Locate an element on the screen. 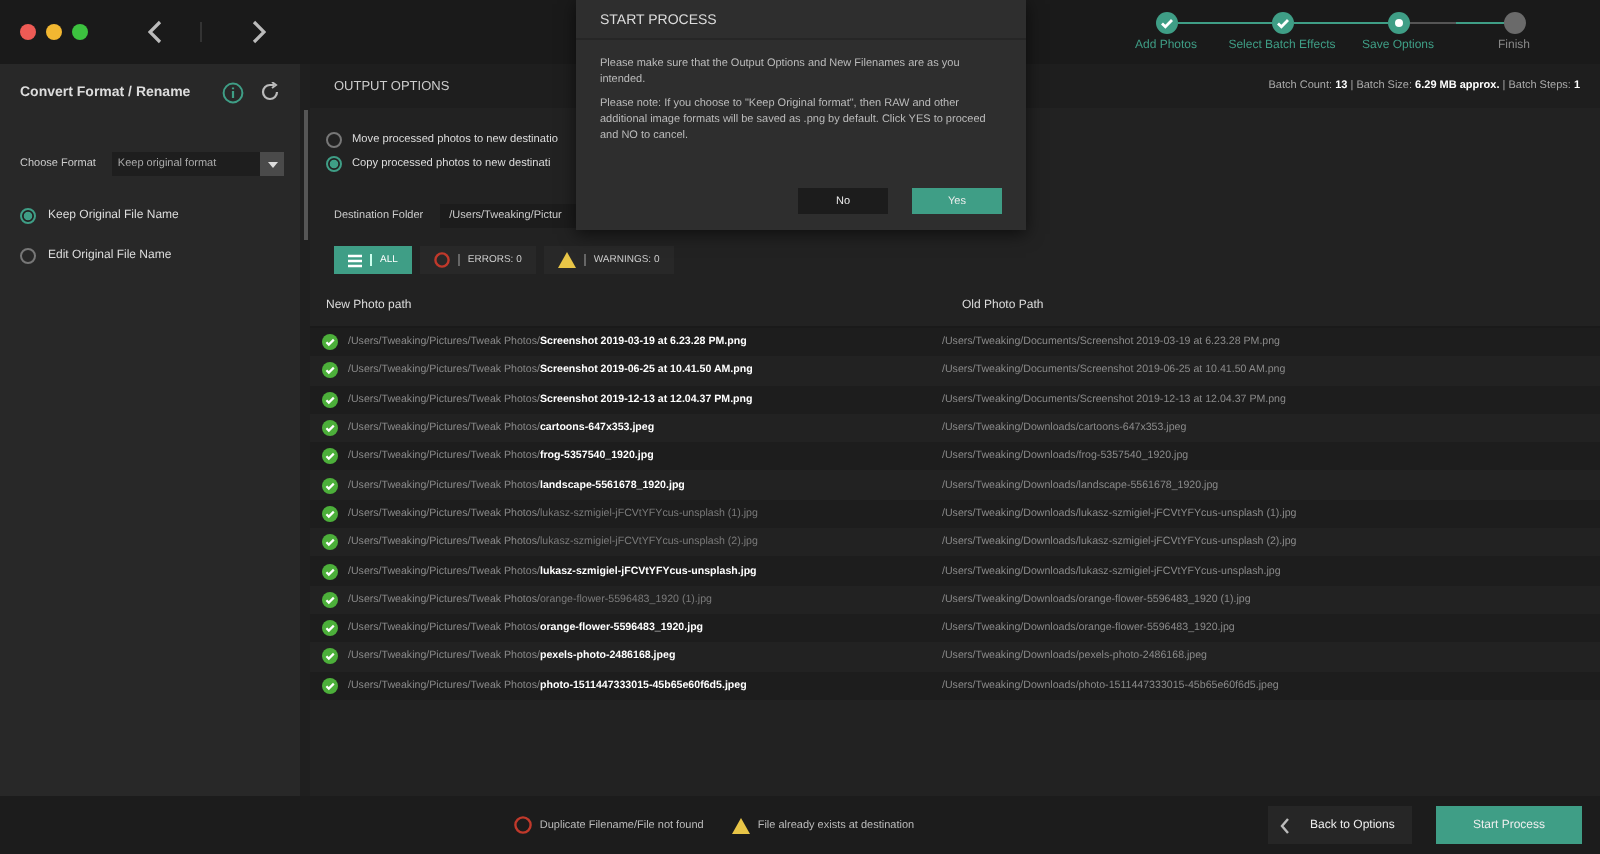  minimize-button is located at coordinates (54, 32).